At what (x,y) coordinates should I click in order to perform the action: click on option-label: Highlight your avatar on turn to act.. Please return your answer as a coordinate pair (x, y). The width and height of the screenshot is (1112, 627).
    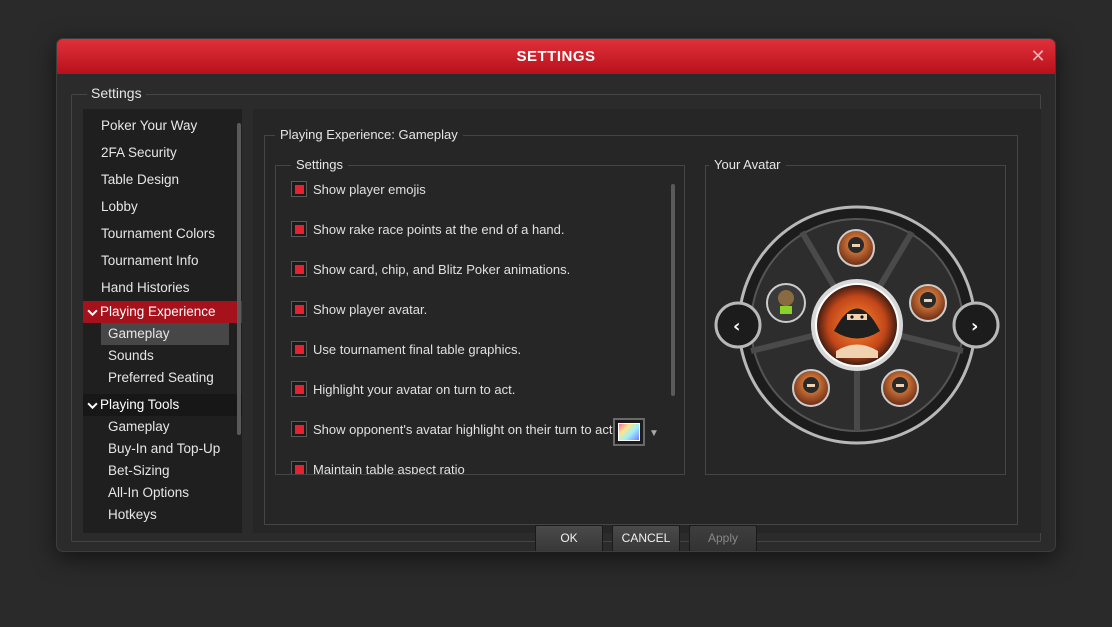
    Looking at the image, I should click on (414, 389).